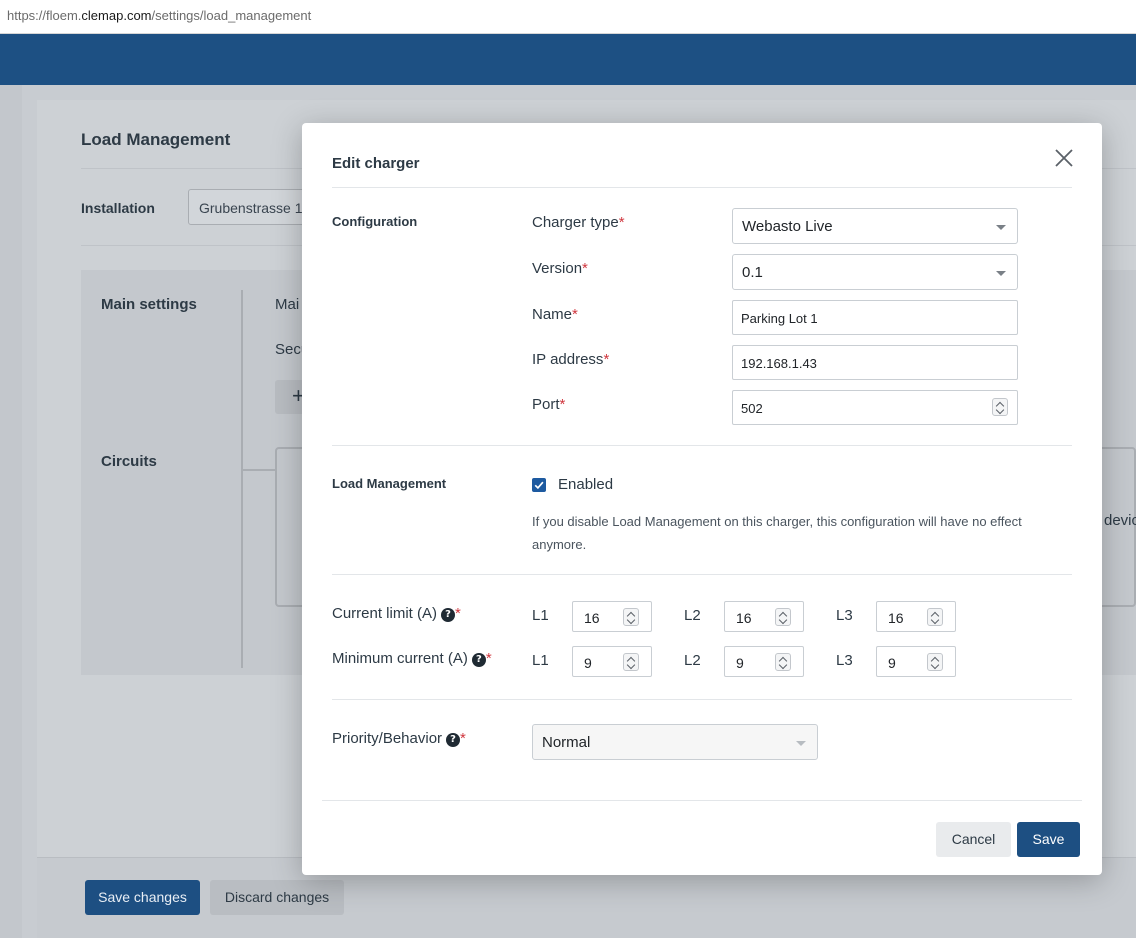  What do you see at coordinates (142, 897) in the screenshot?
I see `save-changes-button: Save changes` at bounding box center [142, 897].